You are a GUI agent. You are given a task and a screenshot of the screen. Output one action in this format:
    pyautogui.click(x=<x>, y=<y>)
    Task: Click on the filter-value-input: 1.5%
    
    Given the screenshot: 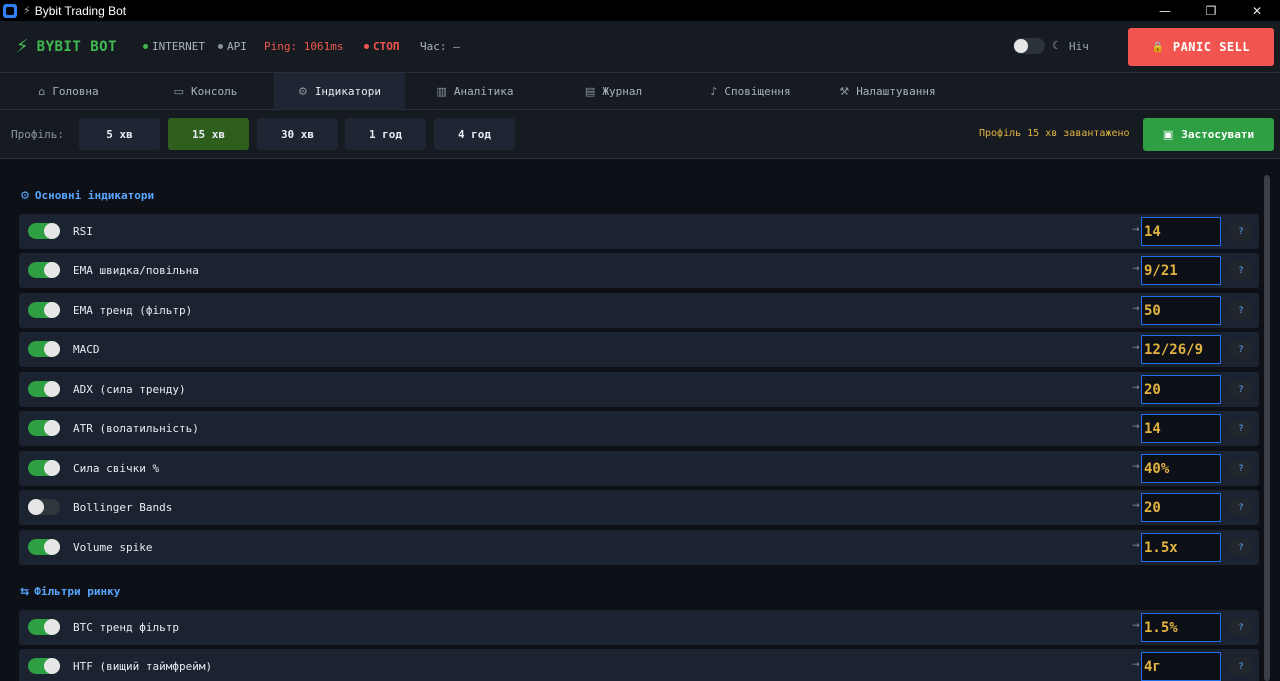 What is the action you would take?
    pyautogui.click(x=1181, y=627)
    